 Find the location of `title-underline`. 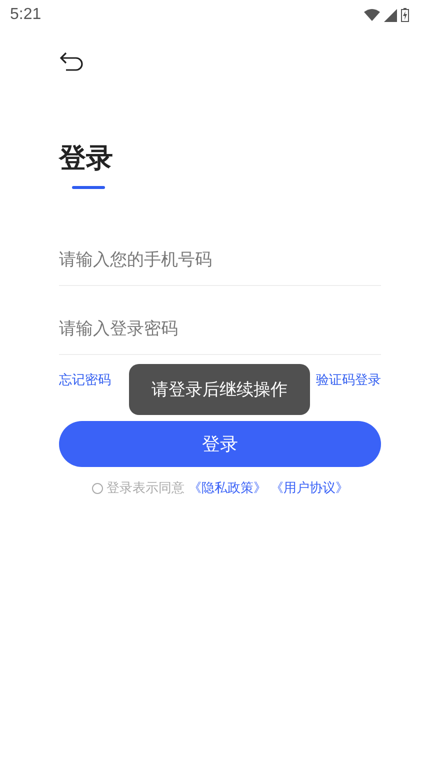

title-underline is located at coordinates (88, 187).